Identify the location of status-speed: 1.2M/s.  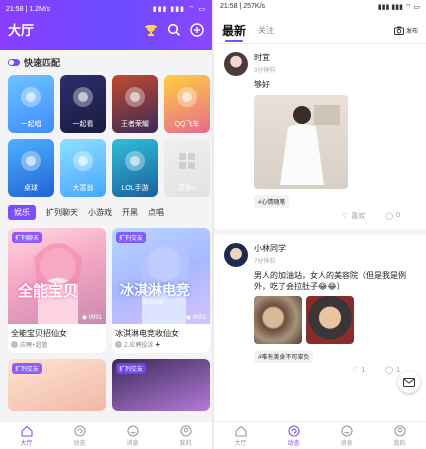
(40, 9).